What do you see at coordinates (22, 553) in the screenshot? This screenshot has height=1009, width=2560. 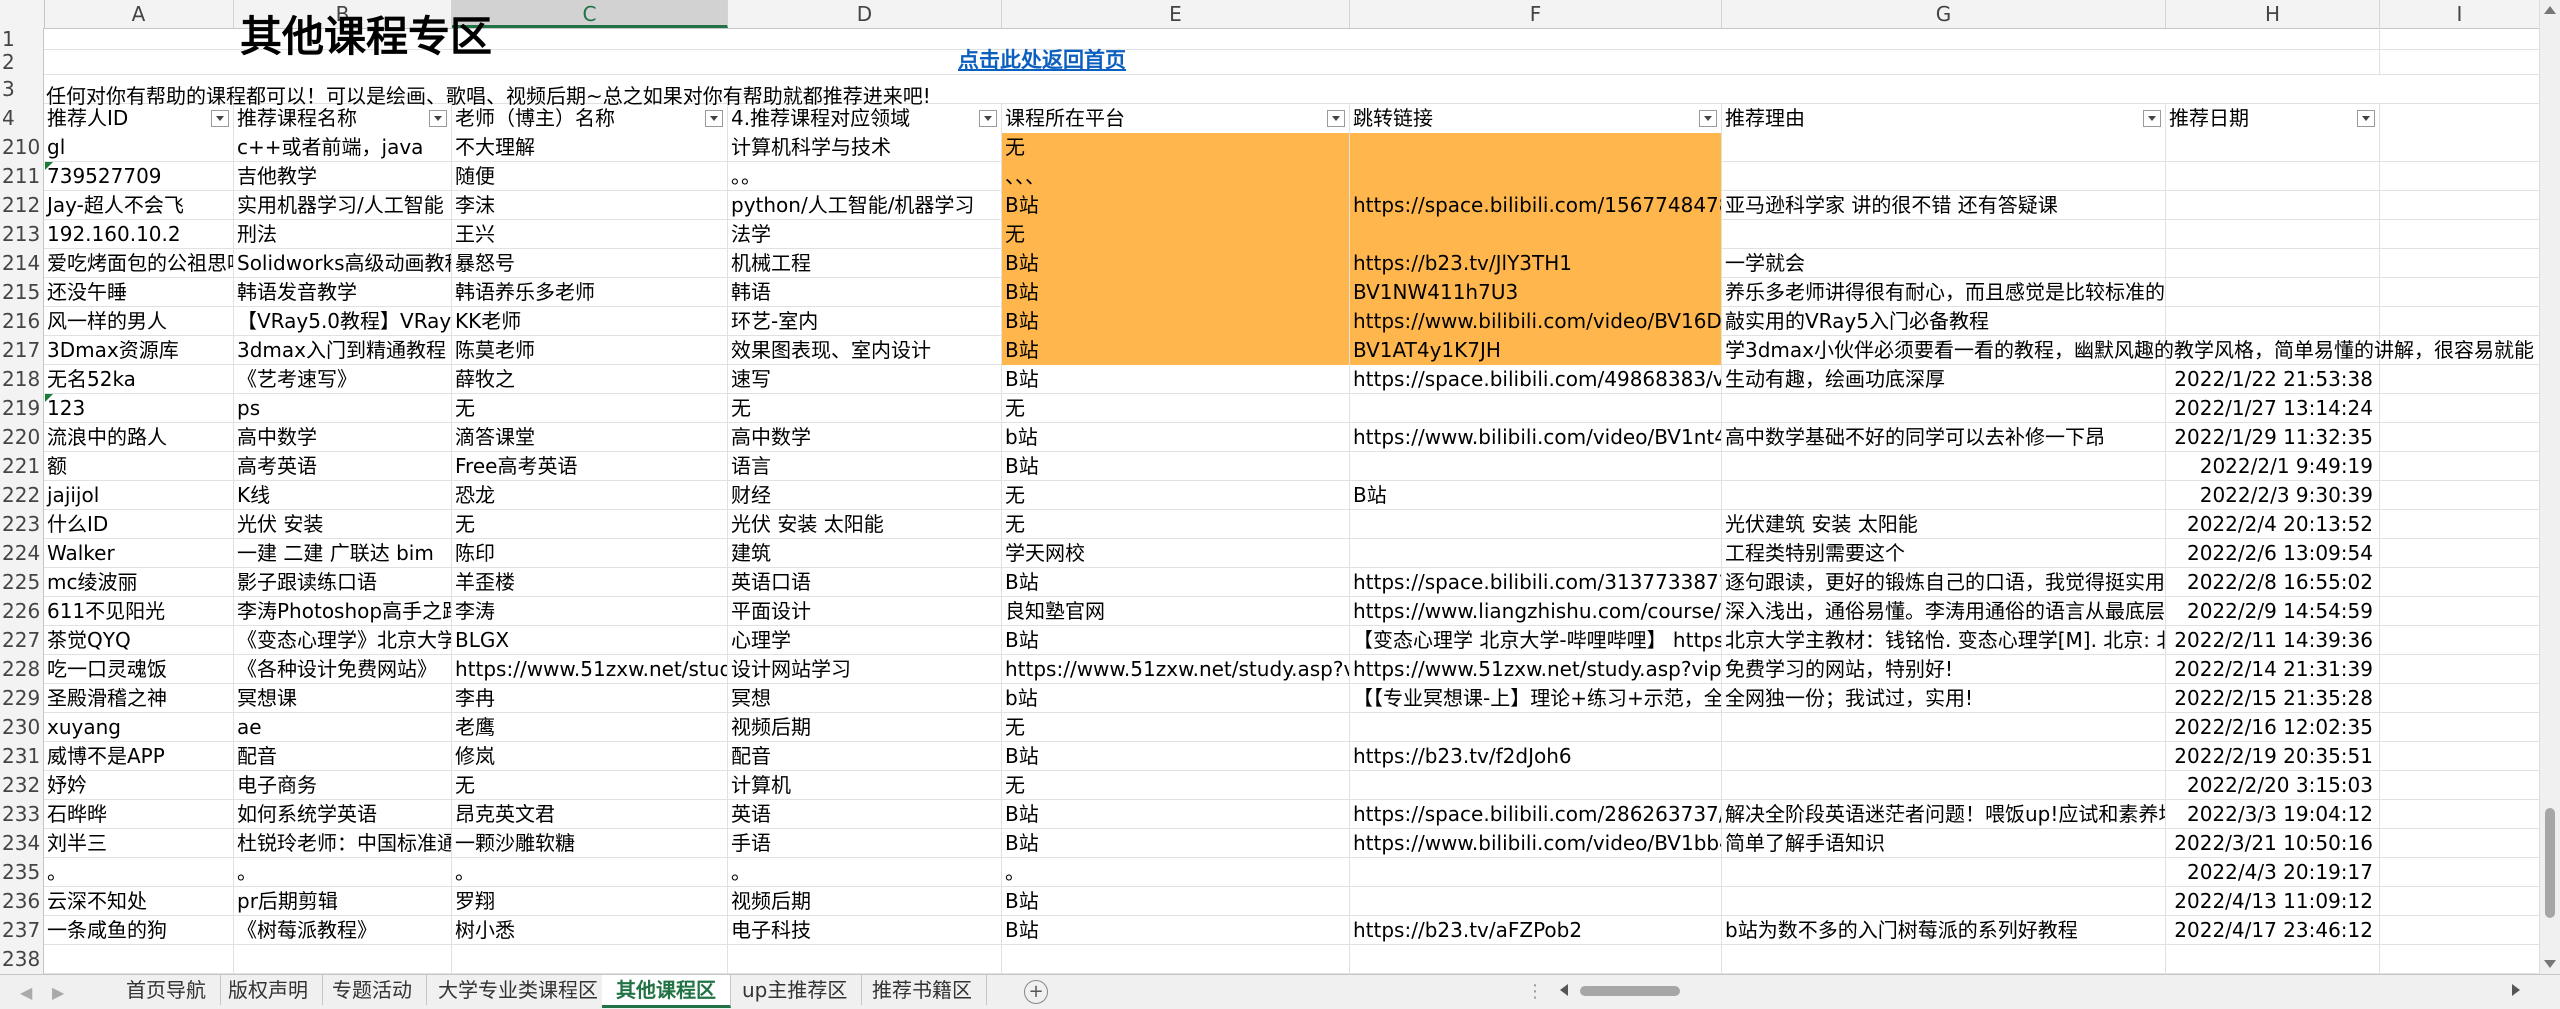 I see `row-number: 224` at bounding box center [22, 553].